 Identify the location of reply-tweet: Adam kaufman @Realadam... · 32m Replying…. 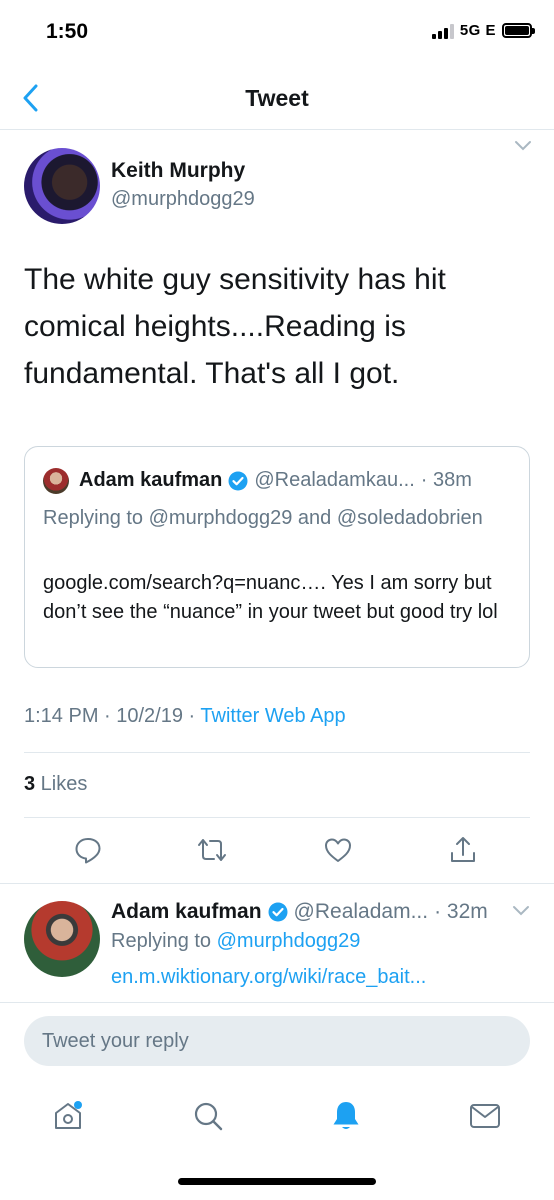
(277, 943).